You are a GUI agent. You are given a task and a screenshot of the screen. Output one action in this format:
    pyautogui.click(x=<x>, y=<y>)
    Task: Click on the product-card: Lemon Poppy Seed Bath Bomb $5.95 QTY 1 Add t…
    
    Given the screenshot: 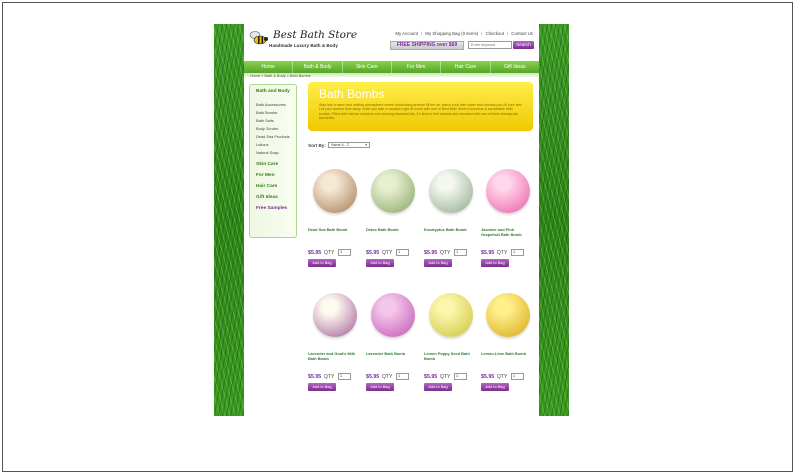 What is the action you would take?
    pyautogui.click(x=450, y=342)
    